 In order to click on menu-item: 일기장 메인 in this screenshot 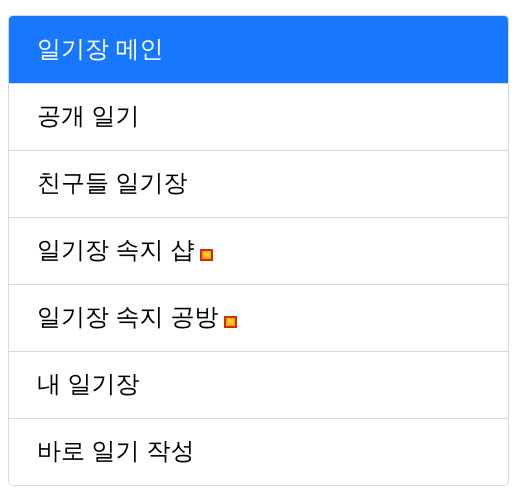, I will do `click(258, 49)`.